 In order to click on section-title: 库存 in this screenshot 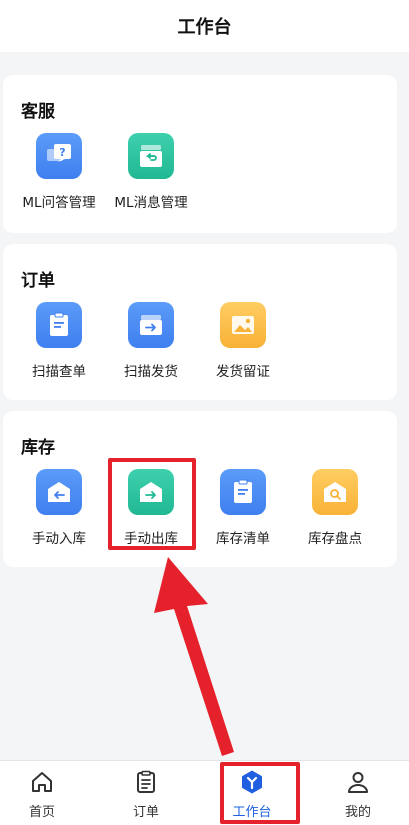, I will do `click(38, 448)`.